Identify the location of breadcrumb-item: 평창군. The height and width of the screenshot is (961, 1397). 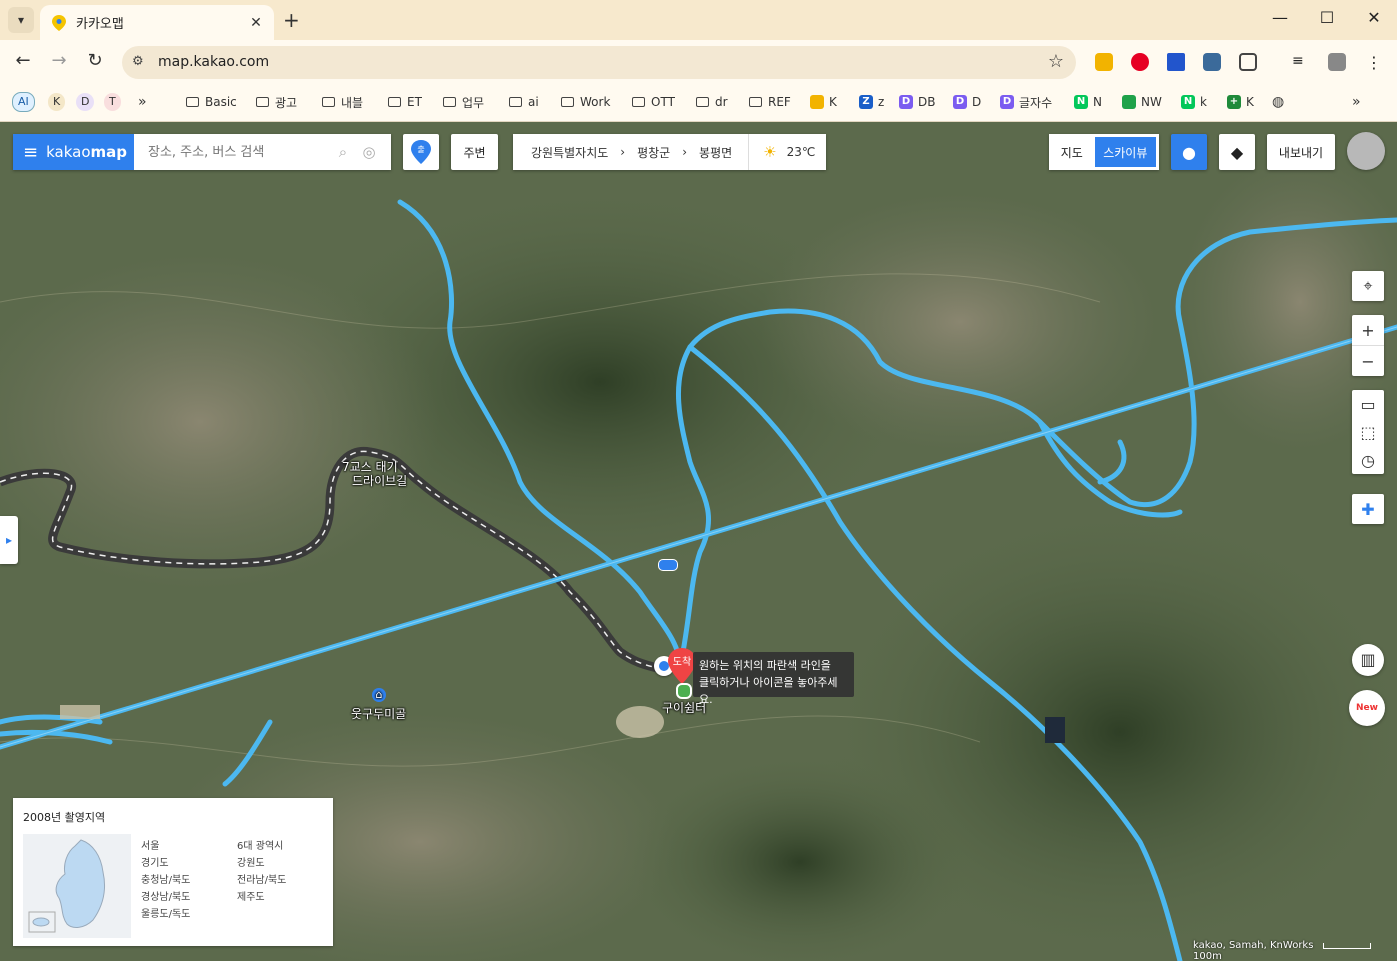
(653, 152).